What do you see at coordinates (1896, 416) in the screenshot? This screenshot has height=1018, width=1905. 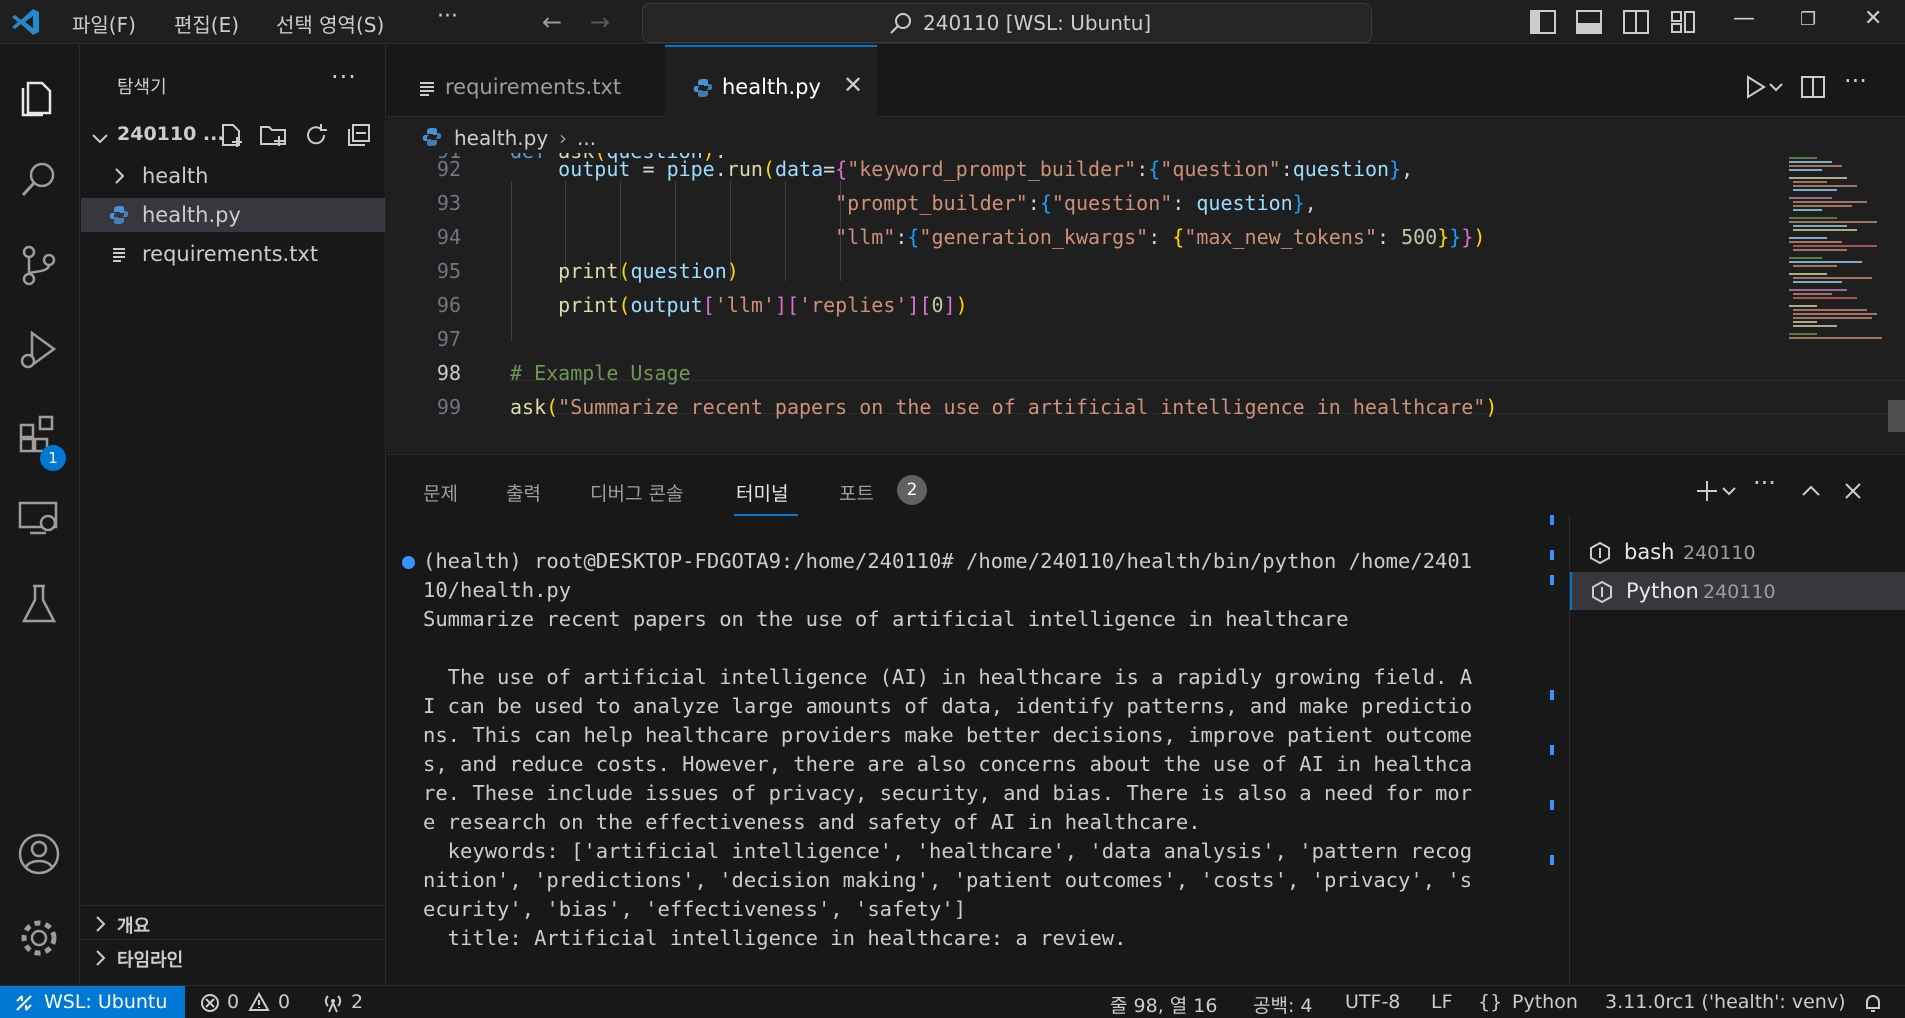 I see `editor-scrollbar` at bounding box center [1896, 416].